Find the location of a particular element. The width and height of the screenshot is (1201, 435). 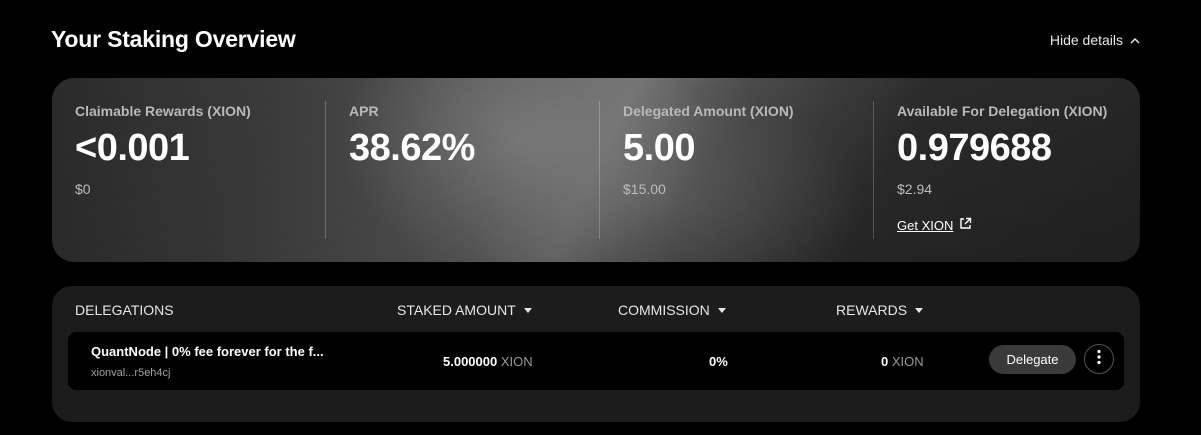

column-header-commission: COMMISSION is located at coordinates (672, 310).